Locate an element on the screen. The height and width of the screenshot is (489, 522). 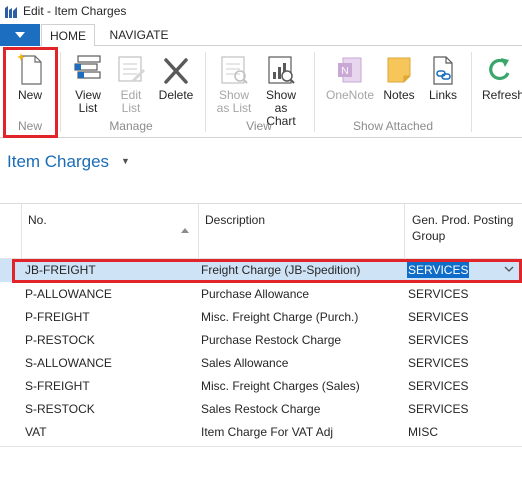
show-as-list-icon is located at coordinates (234, 70).